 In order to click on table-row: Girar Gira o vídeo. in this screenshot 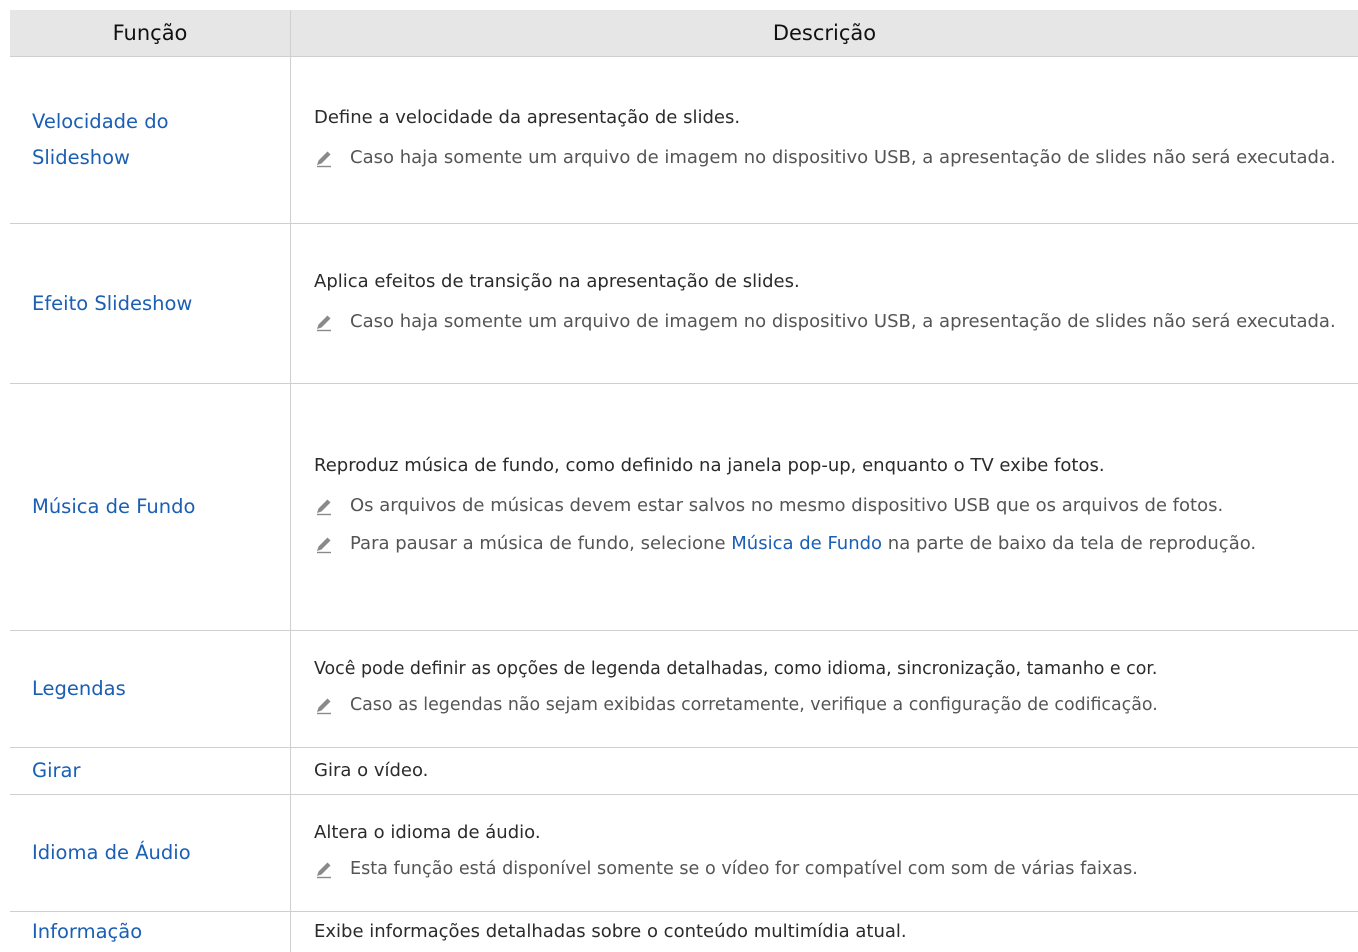, I will do `click(684, 771)`.